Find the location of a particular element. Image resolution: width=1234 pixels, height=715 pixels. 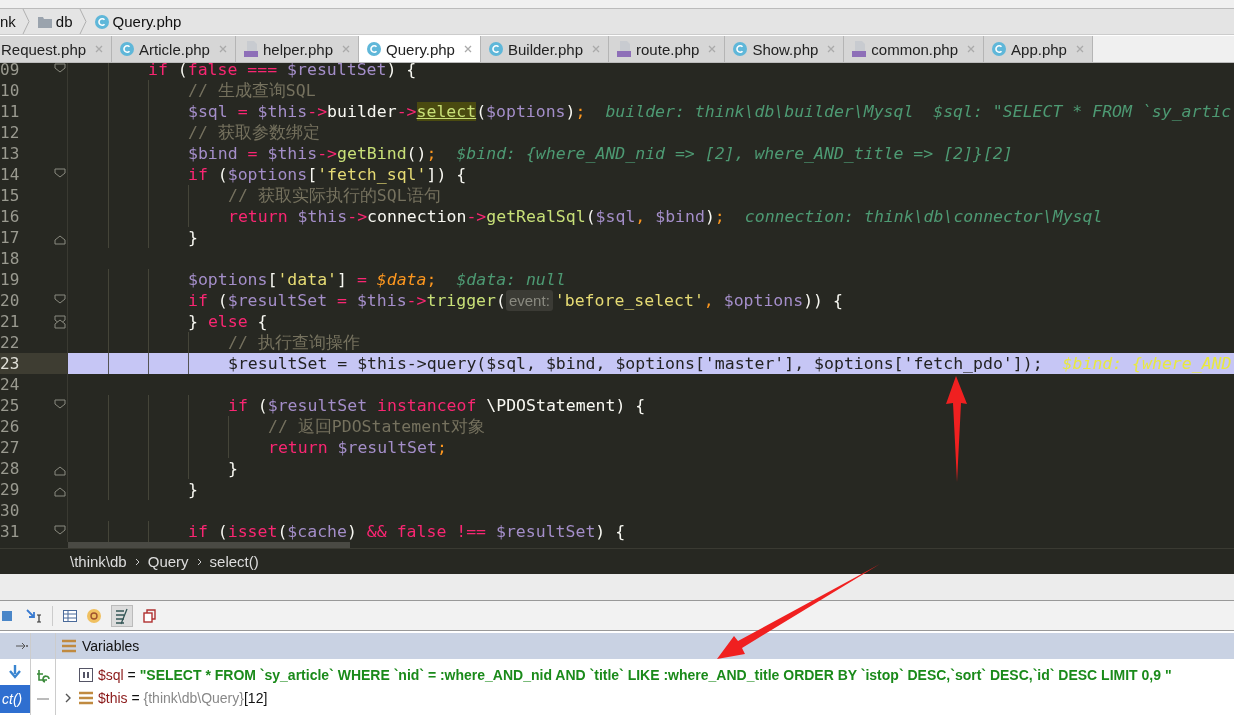

line-number: 10 is located at coordinates (10, 90).